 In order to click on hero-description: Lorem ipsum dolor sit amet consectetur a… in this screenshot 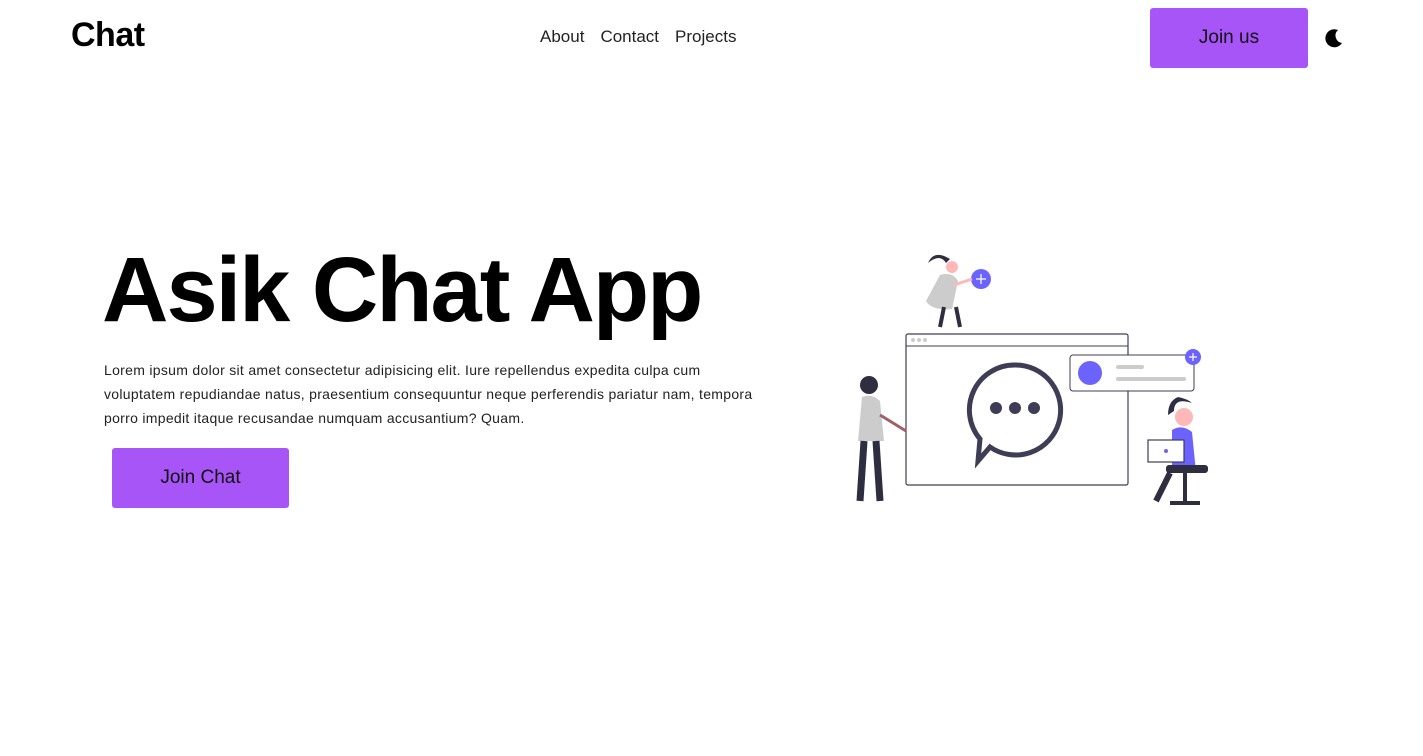, I will do `click(428, 394)`.